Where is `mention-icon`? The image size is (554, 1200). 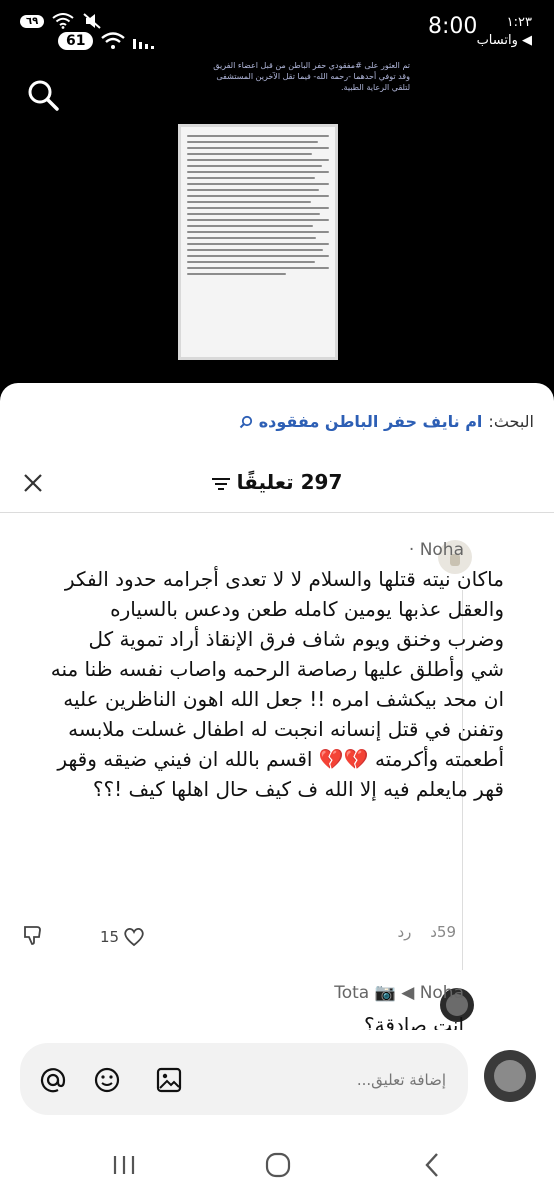
mention-icon is located at coordinates (53, 1080).